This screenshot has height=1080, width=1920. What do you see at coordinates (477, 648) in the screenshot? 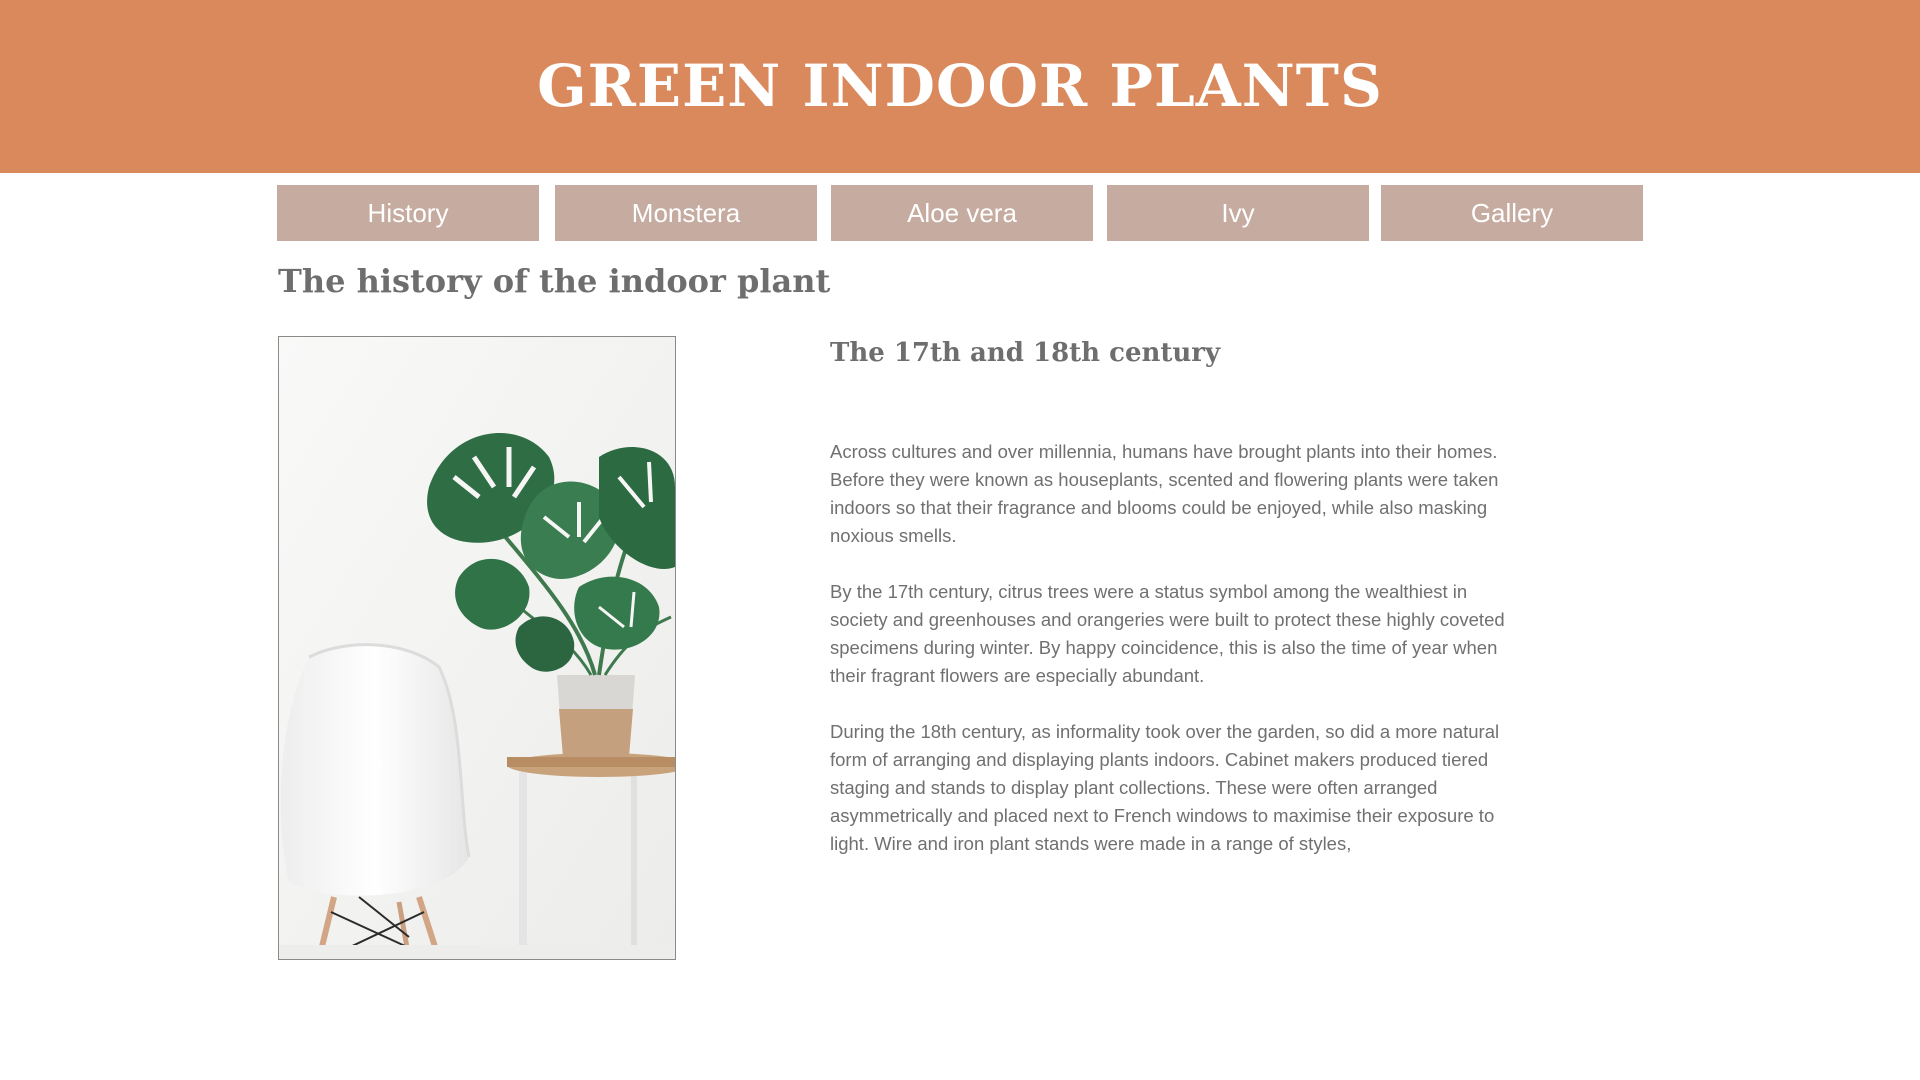
I see `plant-photo` at bounding box center [477, 648].